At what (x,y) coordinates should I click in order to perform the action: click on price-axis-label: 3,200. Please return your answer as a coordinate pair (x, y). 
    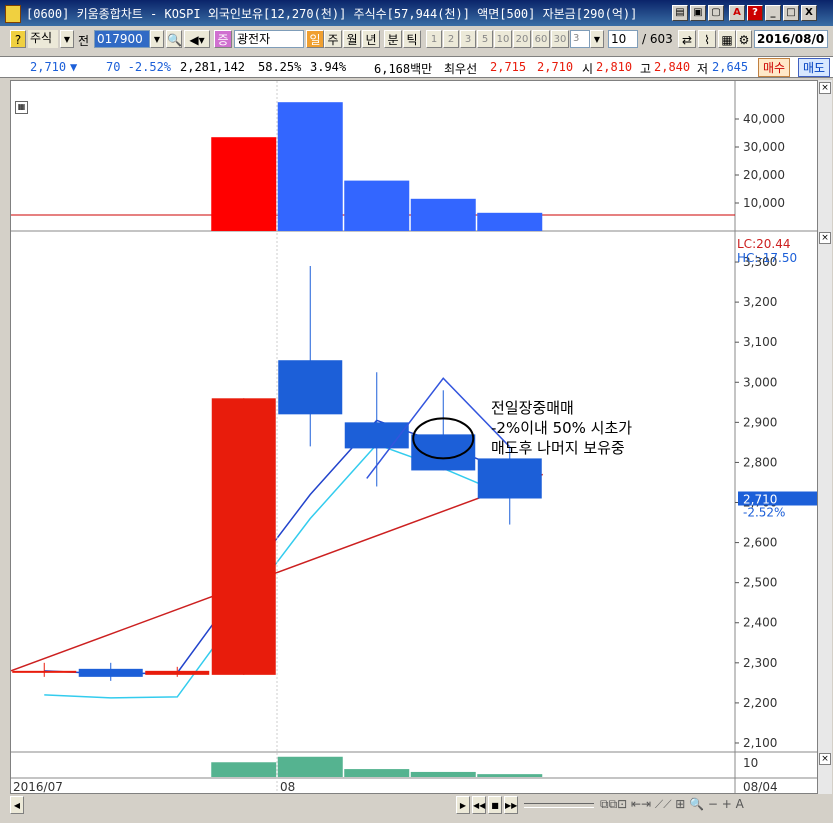
    Looking at the image, I should click on (760, 302).